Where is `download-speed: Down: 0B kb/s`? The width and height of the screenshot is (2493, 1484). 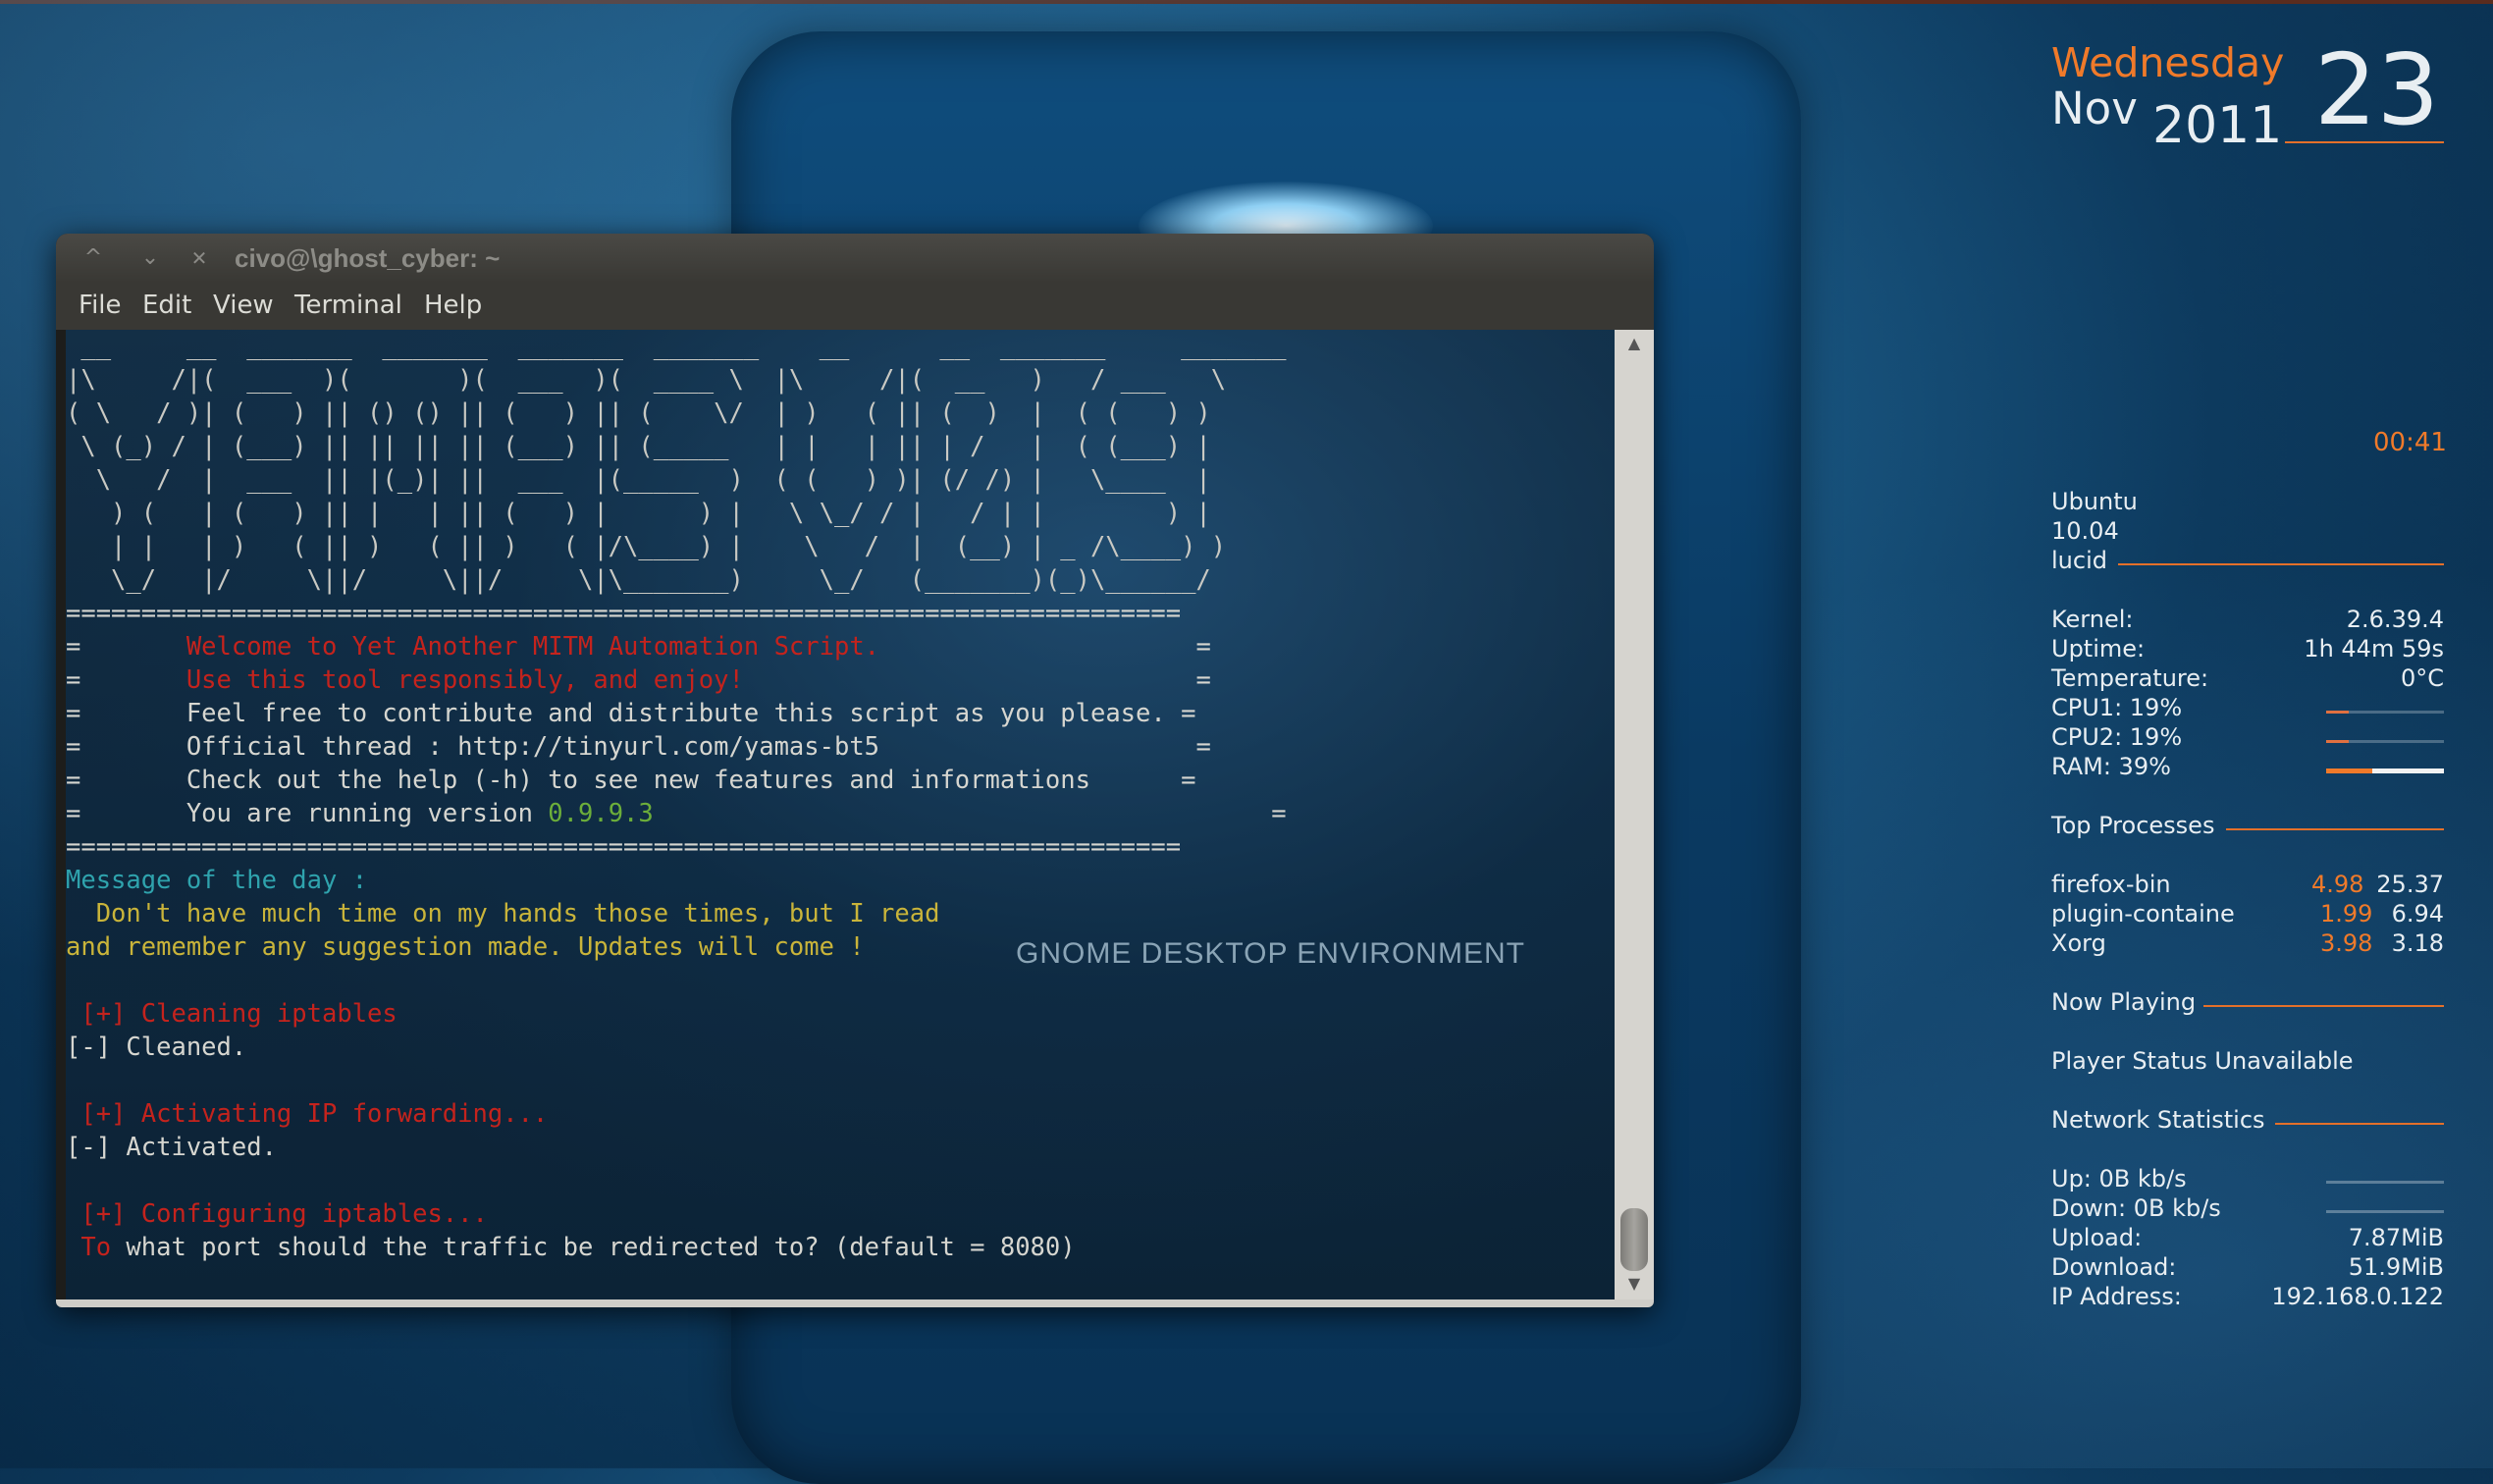
download-speed: Down: 0B kb/s is located at coordinates (2136, 1208).